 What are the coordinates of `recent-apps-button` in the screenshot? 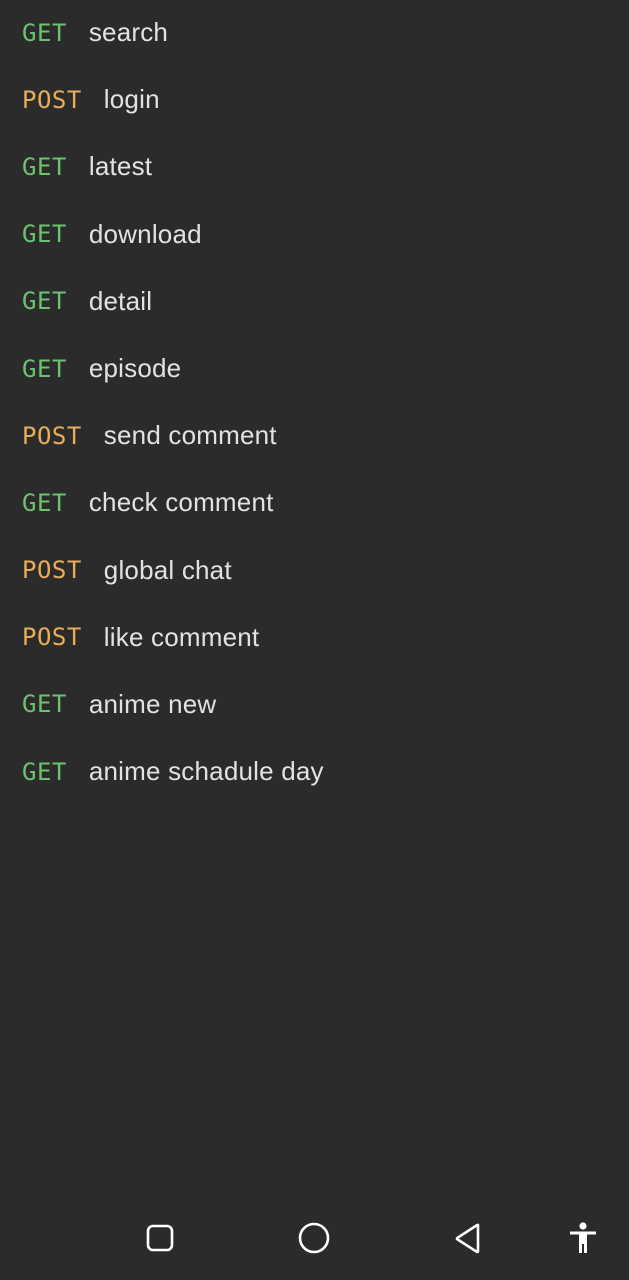 It's located at (160, 1238).